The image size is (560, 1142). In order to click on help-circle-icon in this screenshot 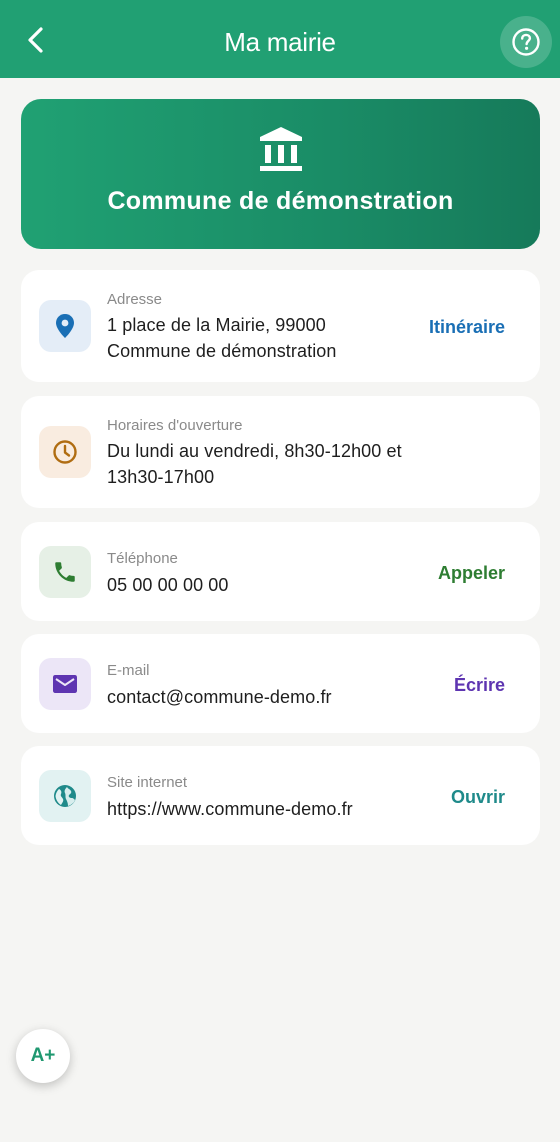, I will do `click(526, 42)`.